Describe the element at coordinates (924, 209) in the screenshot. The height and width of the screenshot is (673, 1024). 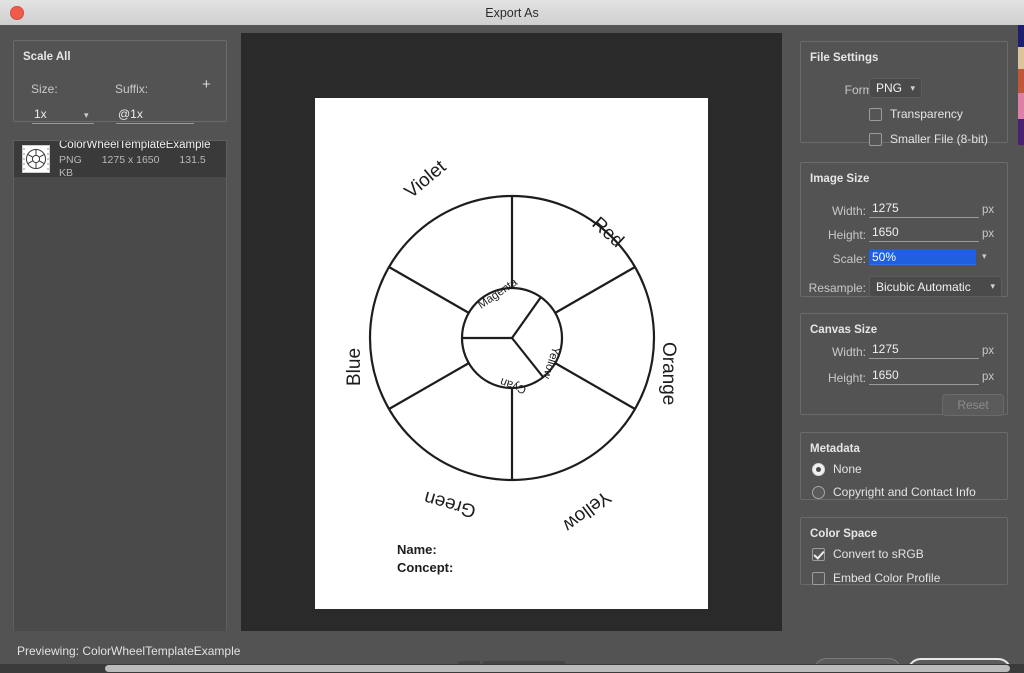
I see `image-width-input` at that location.